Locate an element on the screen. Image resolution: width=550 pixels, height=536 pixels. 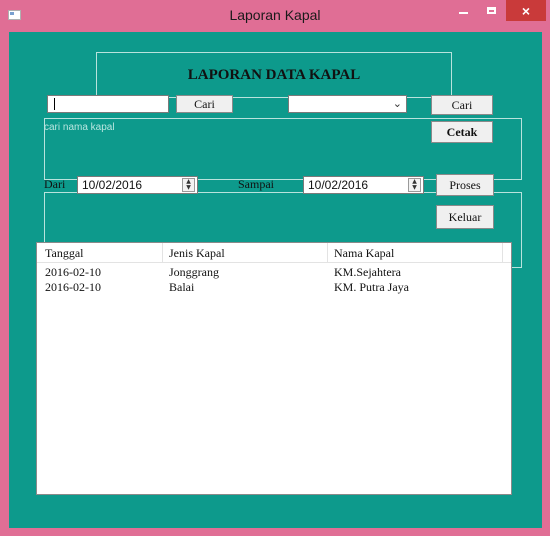
process-button: Proses is located at coordinates (465, 185).